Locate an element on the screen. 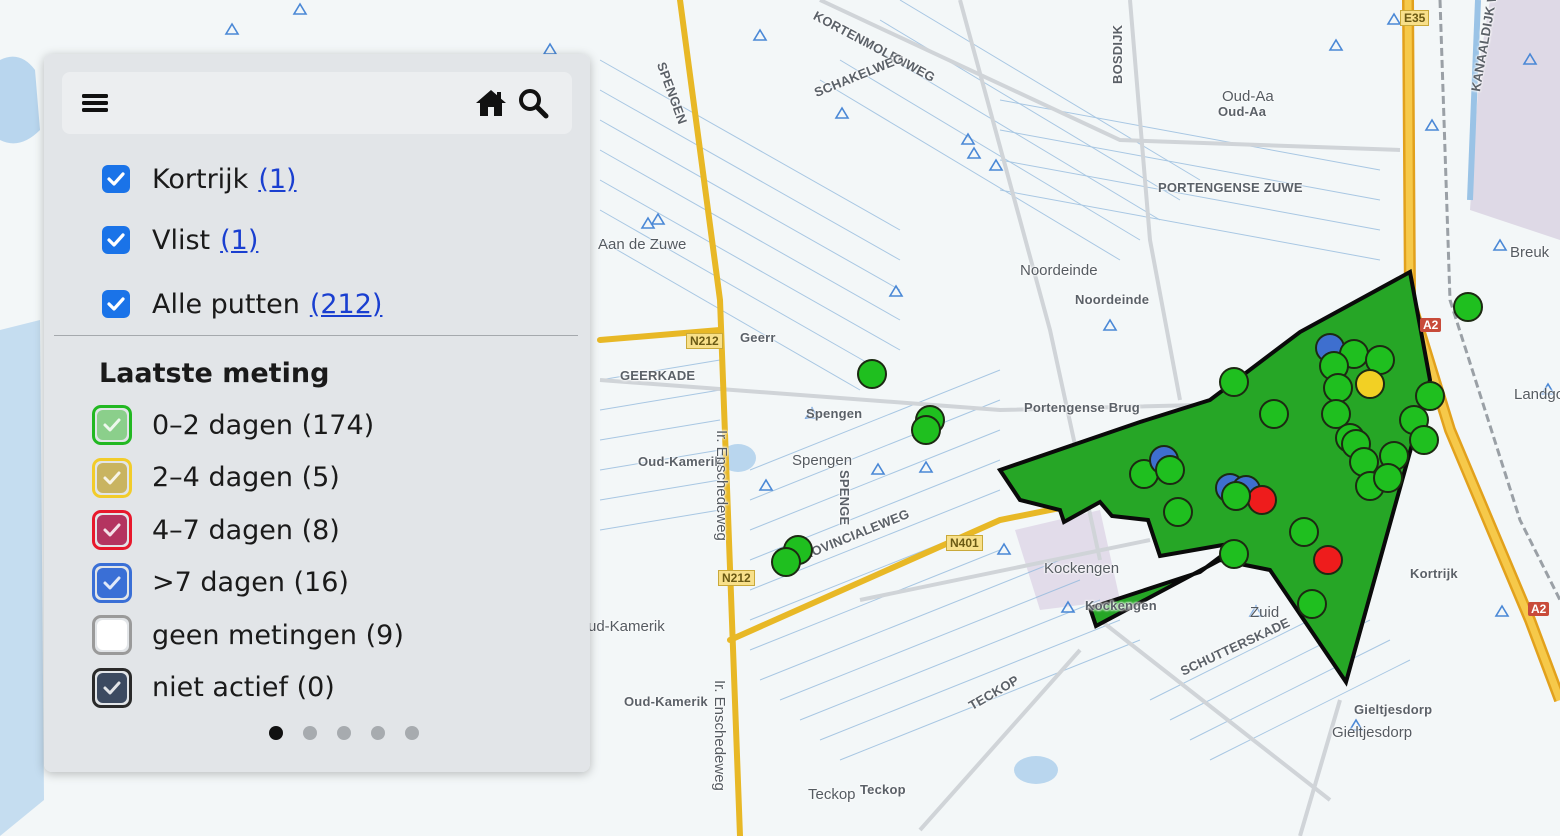 The width and height of the screenshot is (1560, 836). layer-checkbox-vlist is located at coordinates (116, 240).